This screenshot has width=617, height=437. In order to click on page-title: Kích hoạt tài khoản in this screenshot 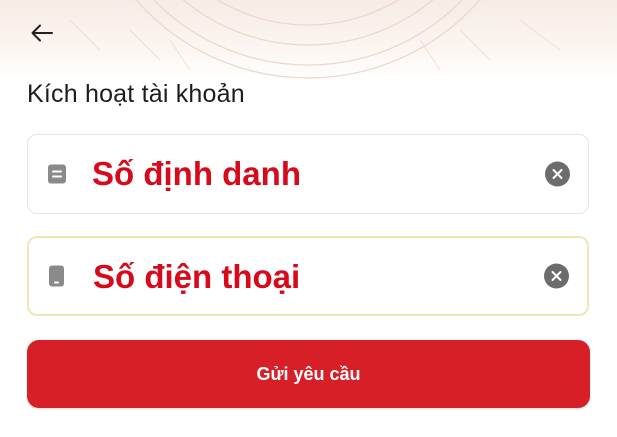, I will do `click(136, 94)`.